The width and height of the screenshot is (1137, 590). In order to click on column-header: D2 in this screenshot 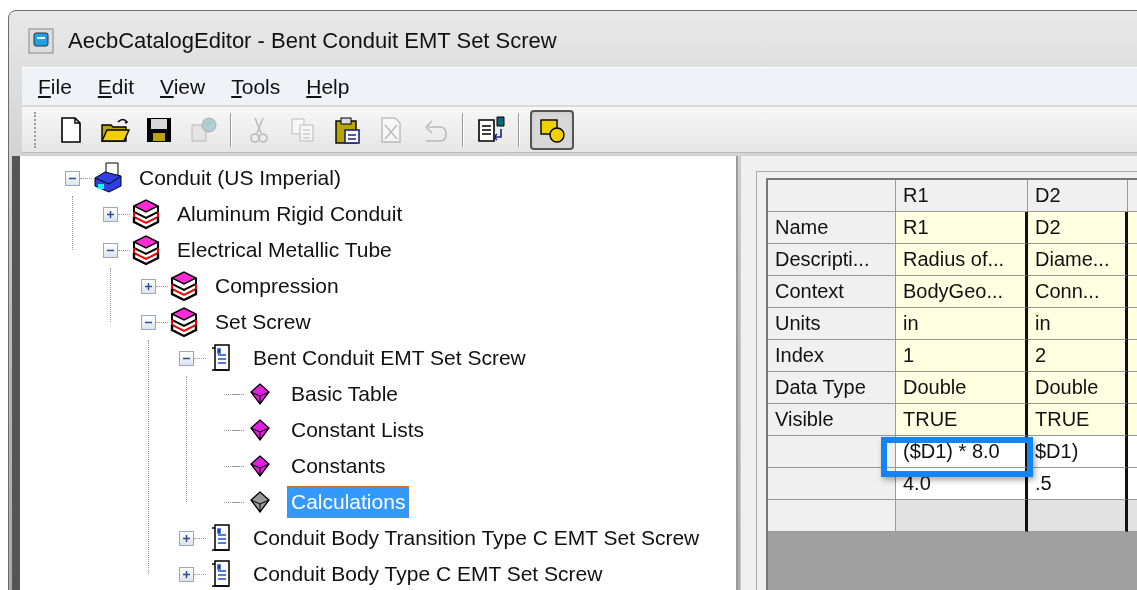, I will do `click(1078, 196)`.